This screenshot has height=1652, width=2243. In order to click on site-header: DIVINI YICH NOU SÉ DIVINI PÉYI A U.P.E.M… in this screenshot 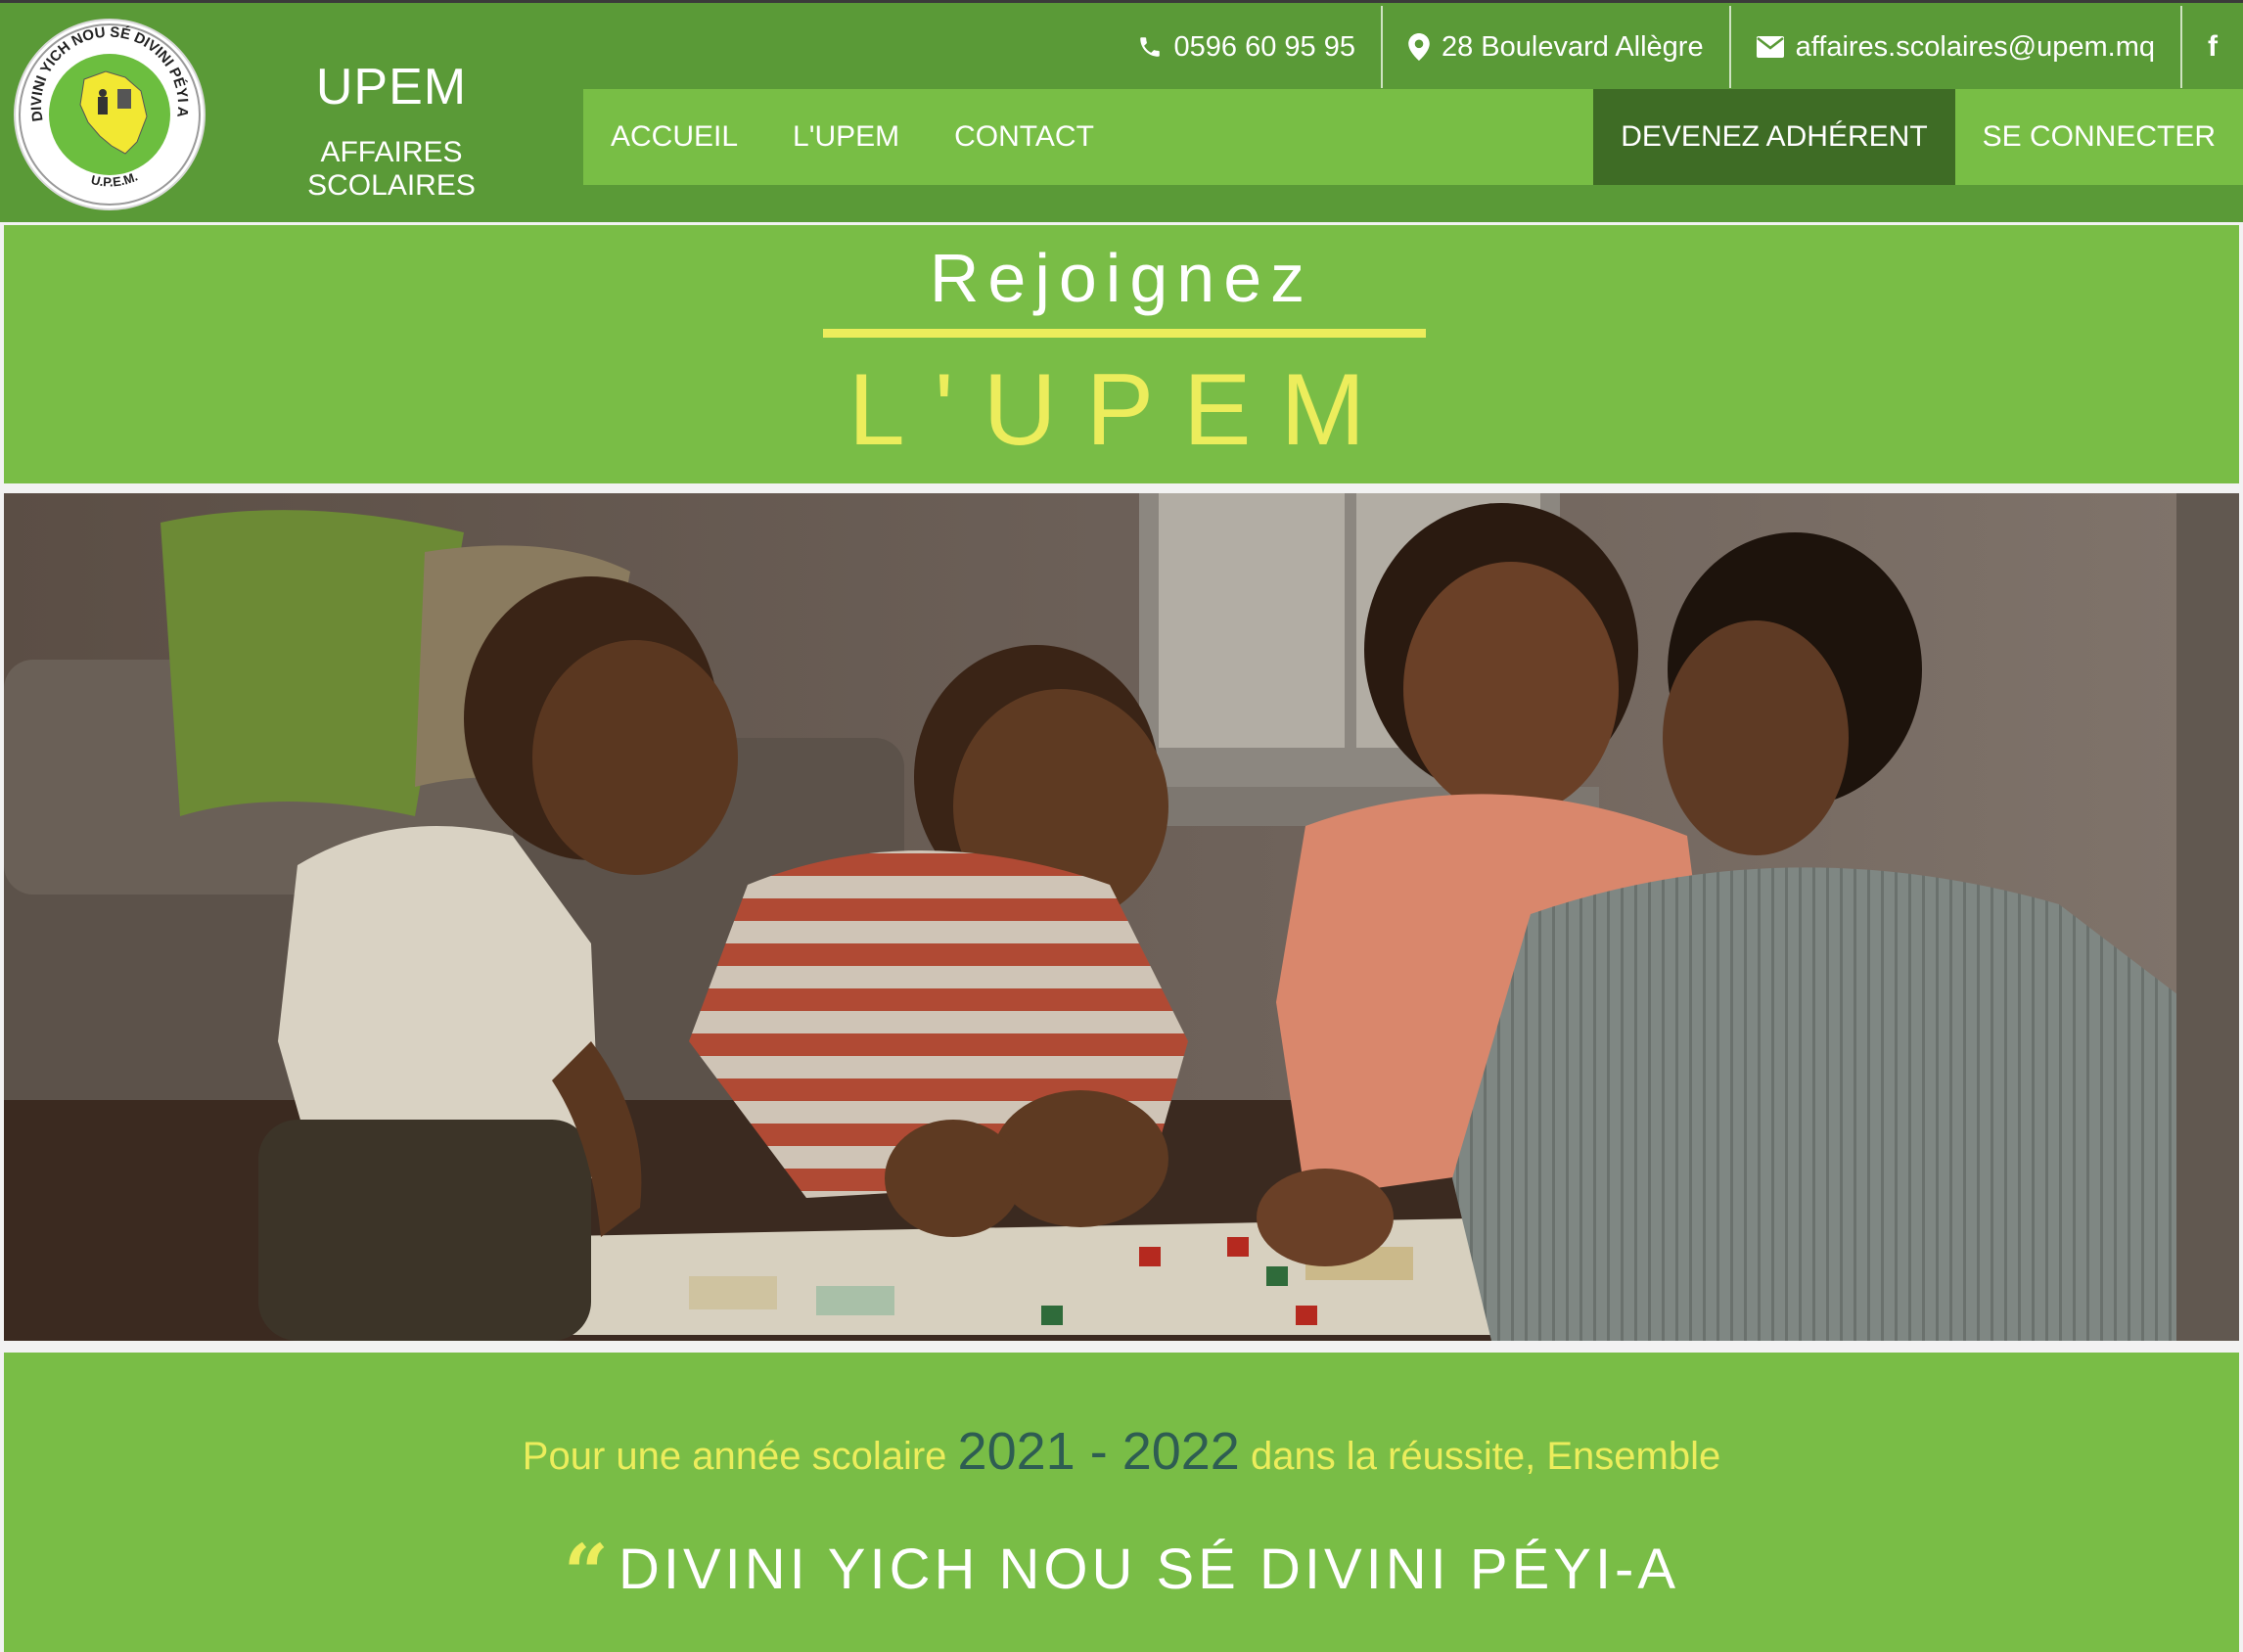, I will do `click(1121, 111)`.